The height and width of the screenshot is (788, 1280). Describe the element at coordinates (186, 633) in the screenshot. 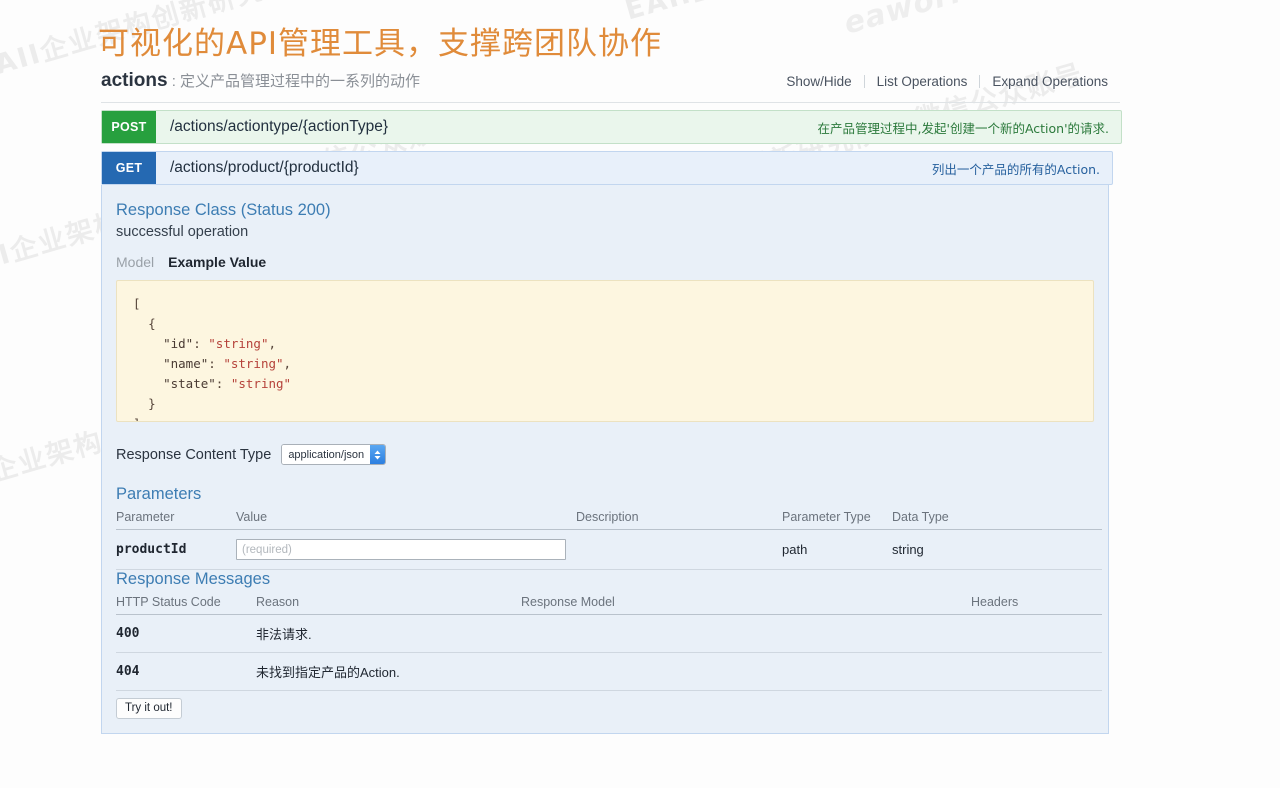

I see `status-code-400: 400` at that location.